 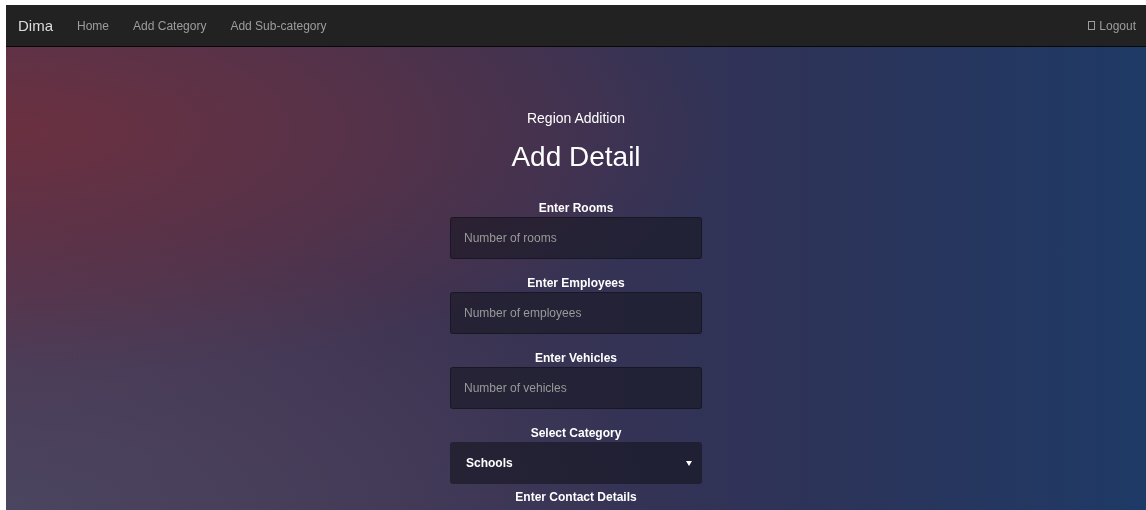 What do you see at coordinates (35, 25) in the screenshot?
I see `brand-link: Dima` at bounding box center [35, 25].